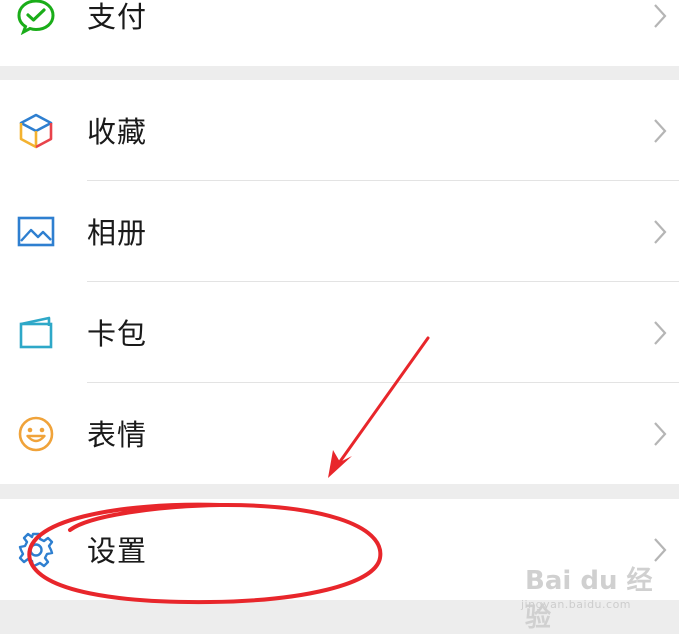 The height and width of the screenshot is (634, 679). What do you see at coordinates (117, 434) in the screenshot?
I see `menu-item-label: 表情` at bounding box center [117, 434].